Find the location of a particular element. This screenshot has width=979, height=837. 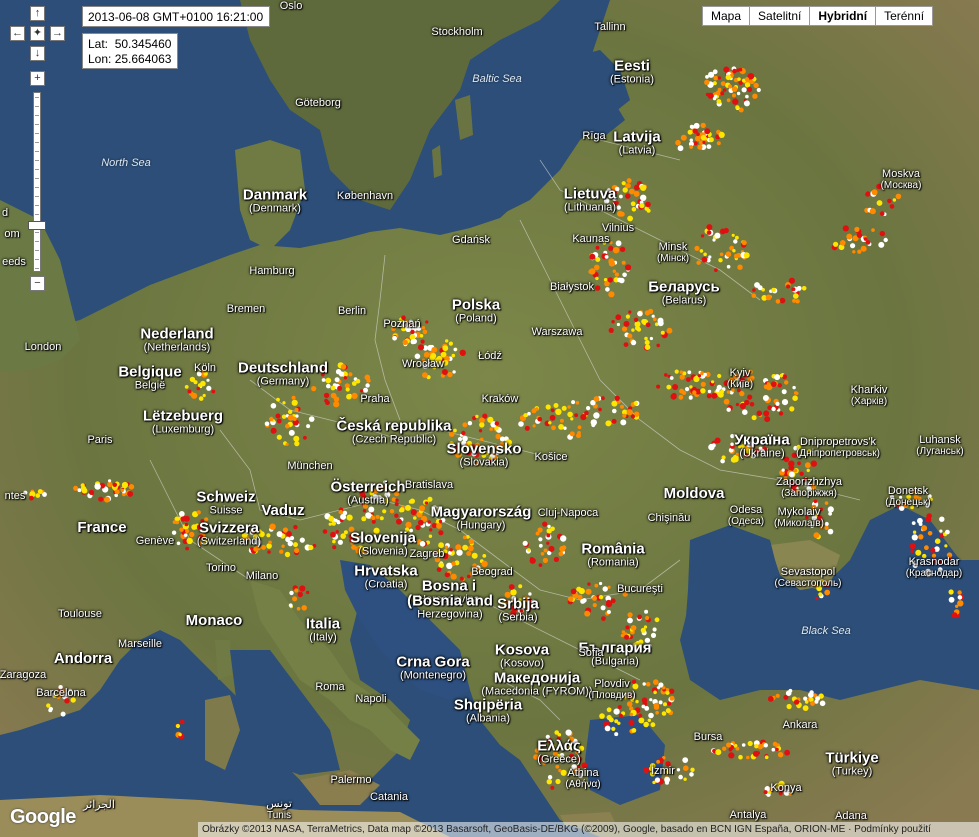

map-type-satelitni: Satelitní is located at coordinates (780, 16).